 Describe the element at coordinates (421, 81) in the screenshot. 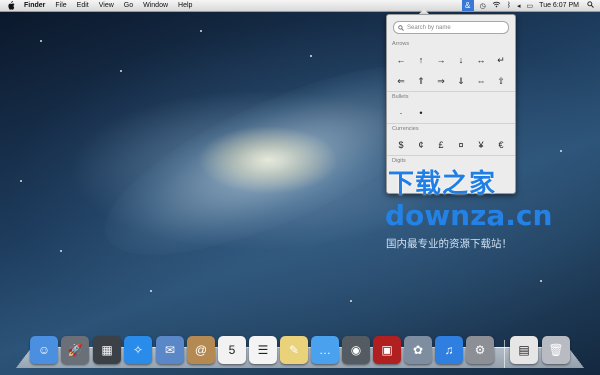

I see `symbol-cell: ⇑` at that location.